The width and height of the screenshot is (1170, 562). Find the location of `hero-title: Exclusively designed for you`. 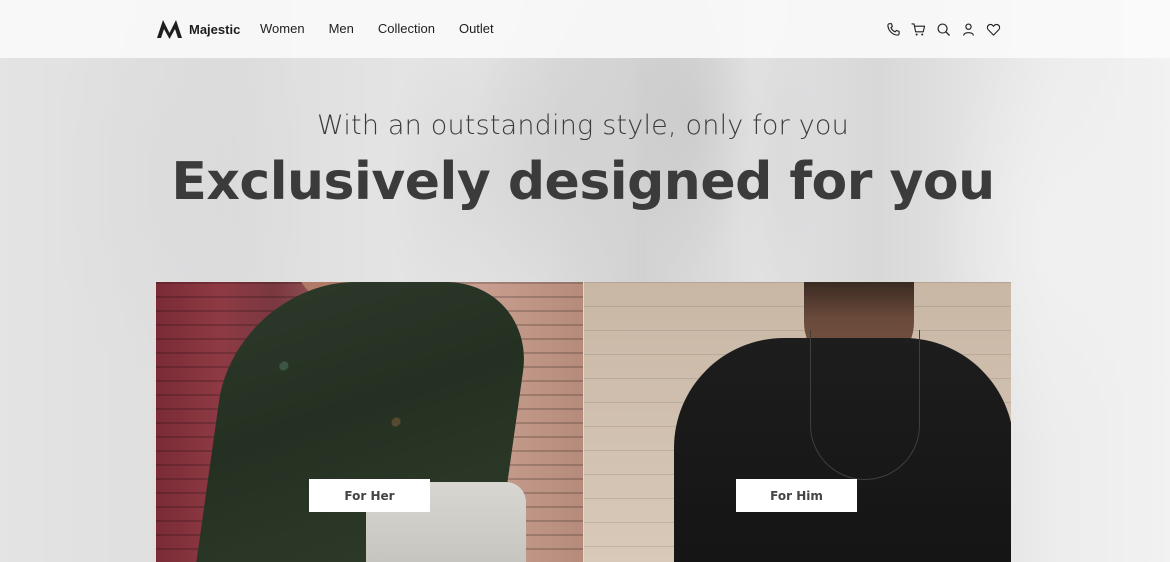

hero-title: Exclusively designed for you is located at coordinates (583, 182).